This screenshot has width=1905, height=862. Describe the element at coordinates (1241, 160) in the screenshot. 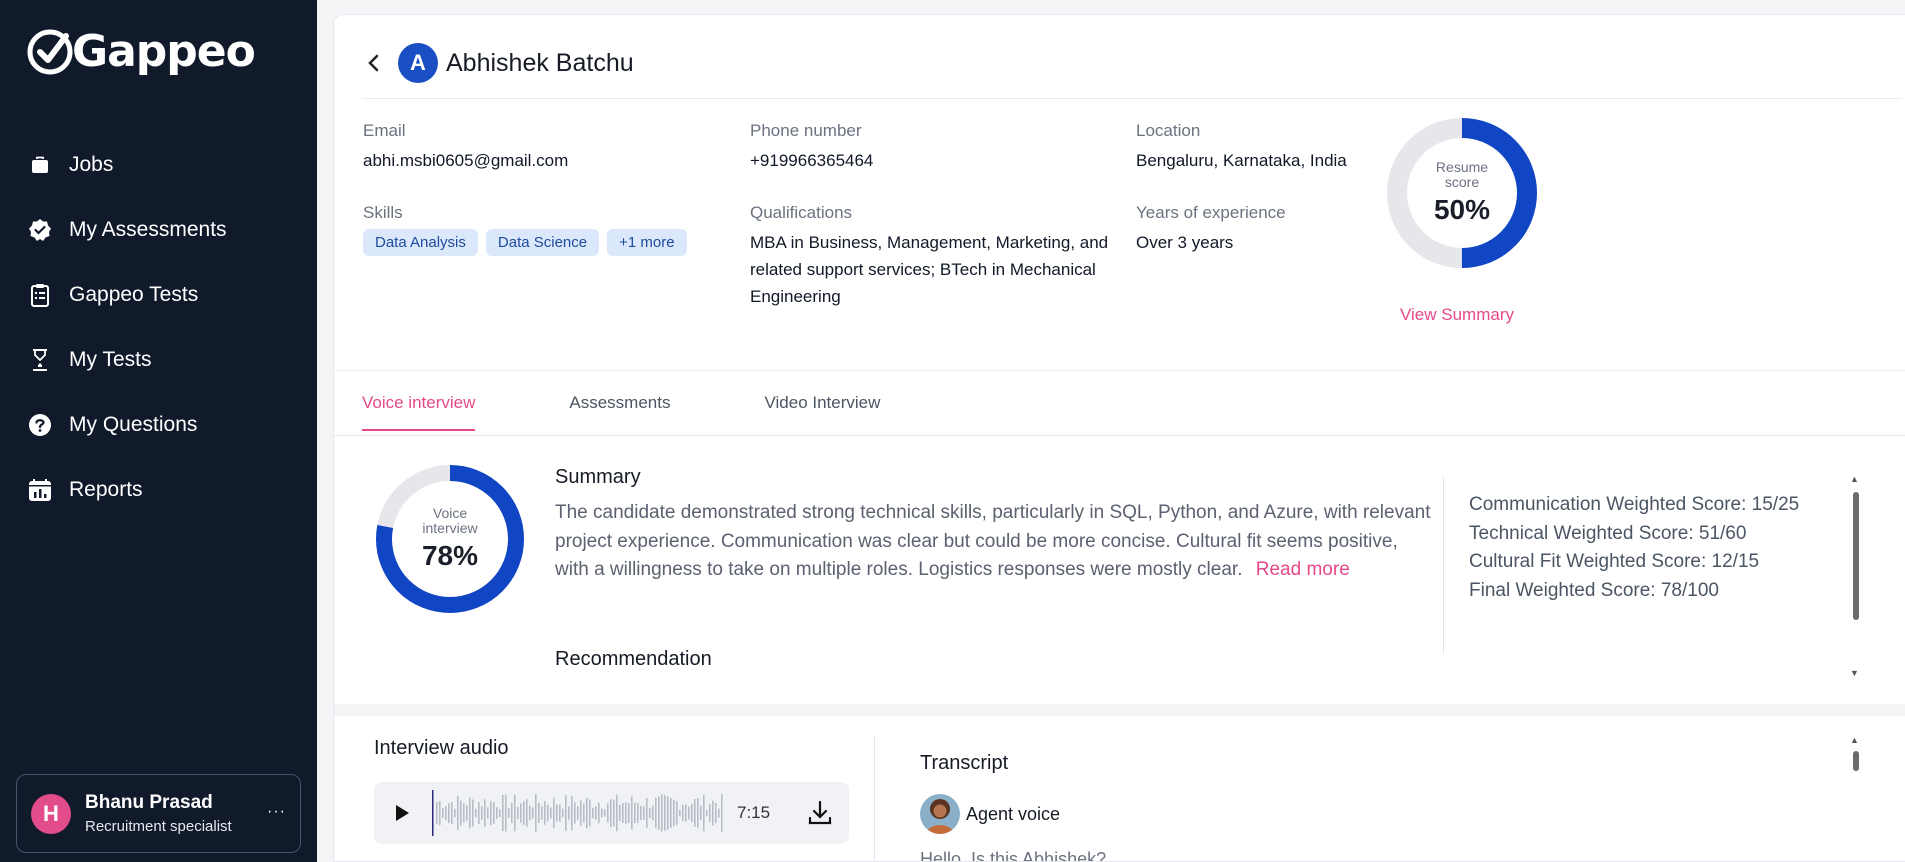

I see `location-value: Bengaluru, Karnataka, India` at that location.